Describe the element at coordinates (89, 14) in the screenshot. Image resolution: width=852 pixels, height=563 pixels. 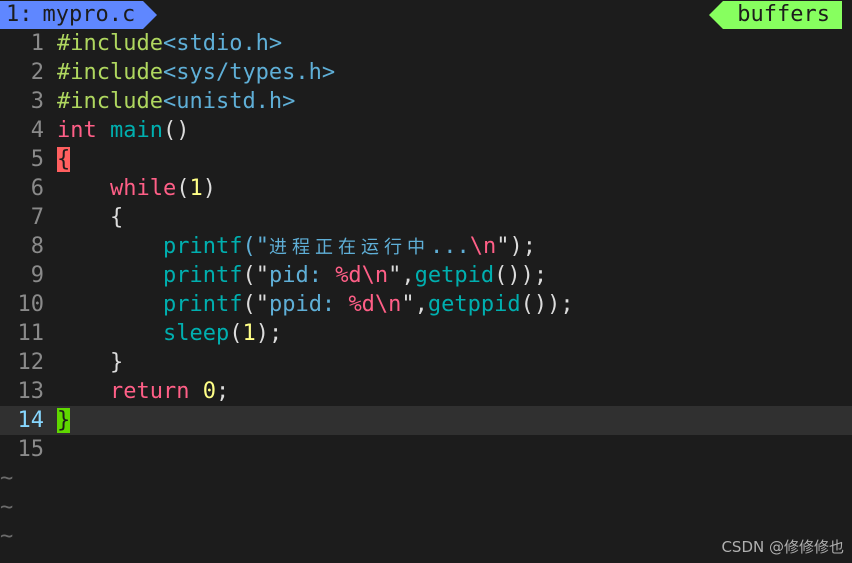
I see `tab-filename: mypro.c` at that location.